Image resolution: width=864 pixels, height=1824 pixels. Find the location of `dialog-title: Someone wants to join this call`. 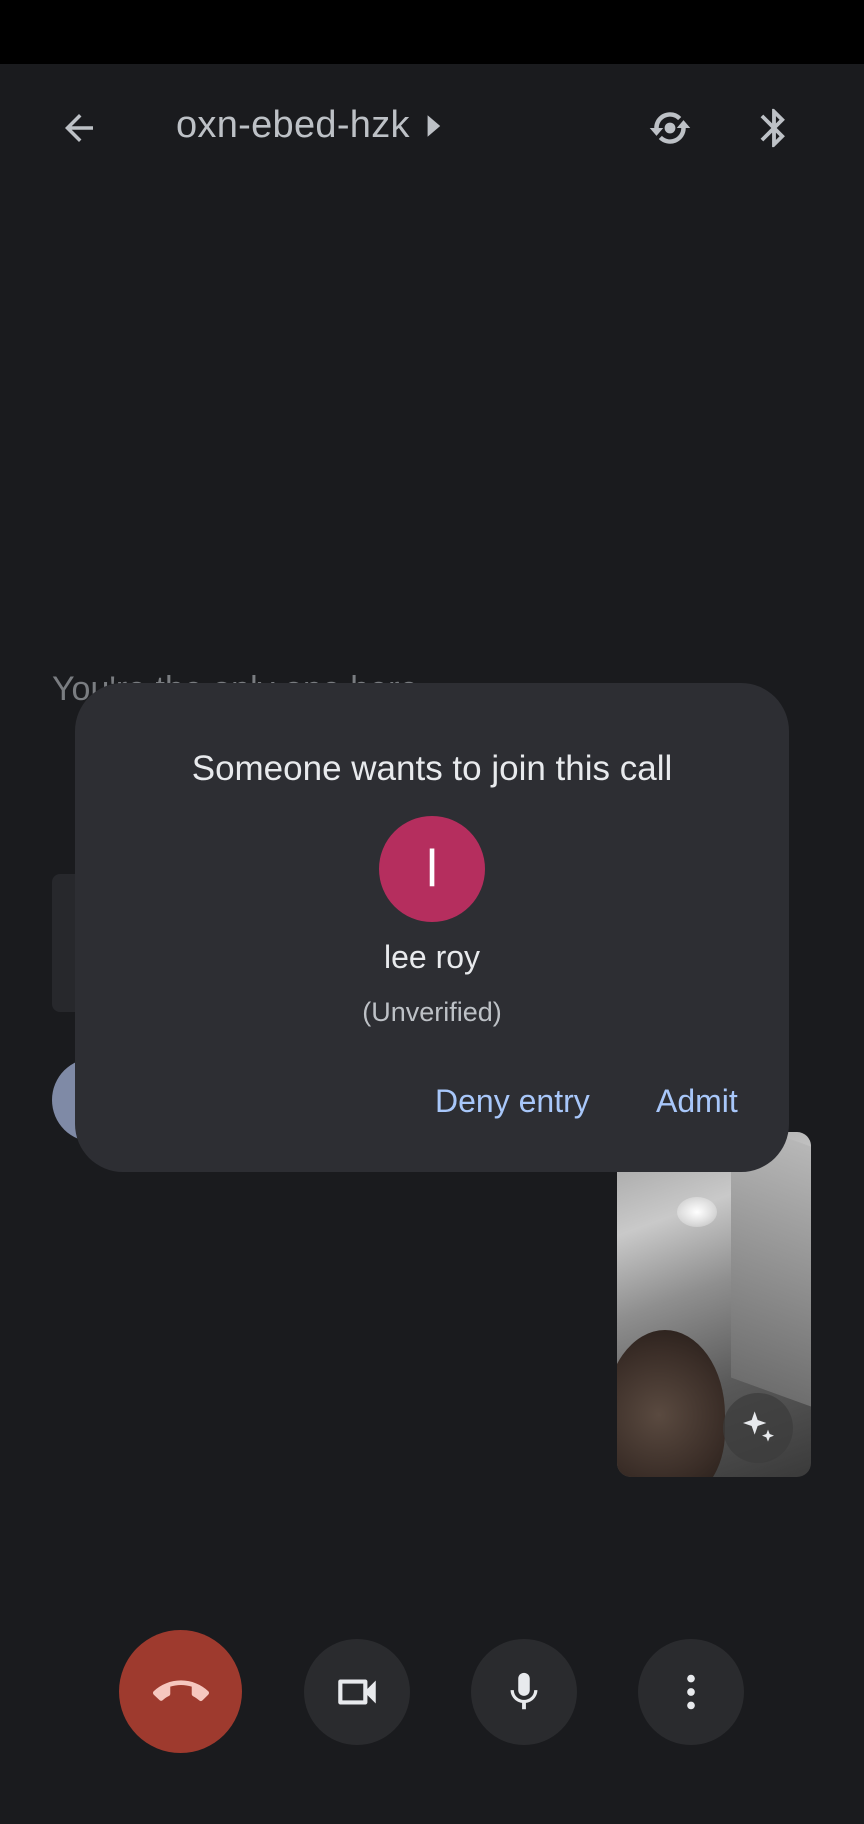

dialog-title: Someone wants to join this call is located at coordinates (432, 768).